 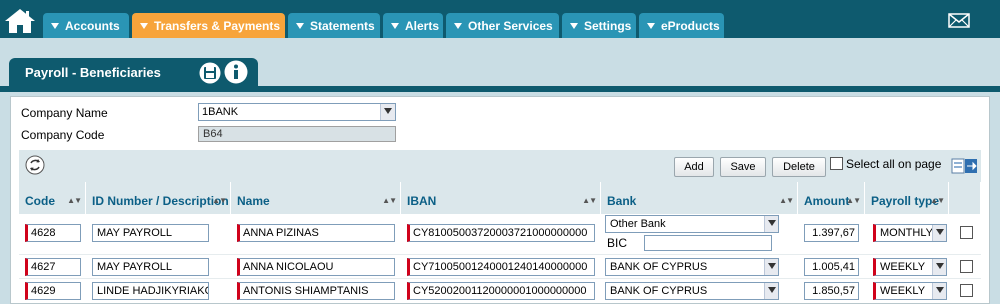 I want to click on tab-eproducts: eProducts, so click(x=681, y=25).